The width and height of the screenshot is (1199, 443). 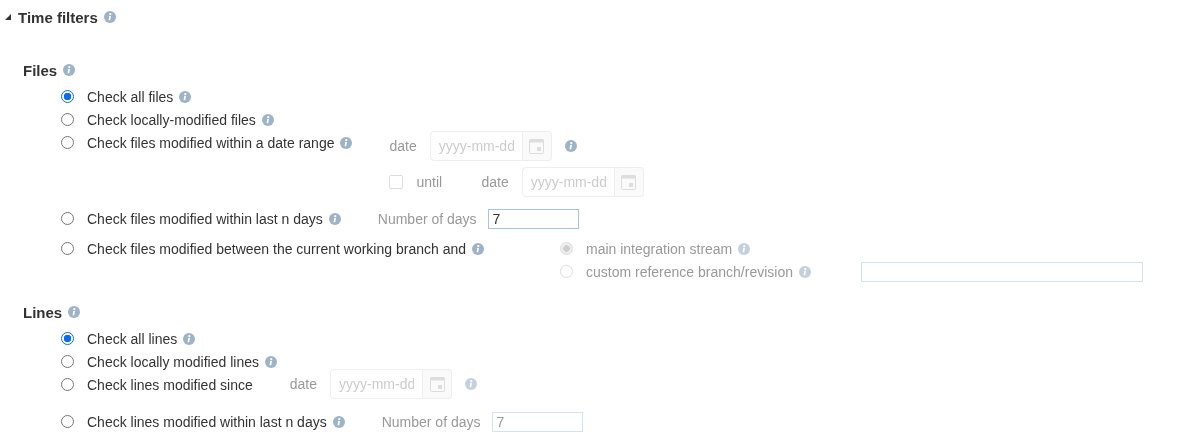 What do you see at coordinates (659, 248) in the screenshot?
I see `choice-label: main integration stream` at bounding box center [659, 248].